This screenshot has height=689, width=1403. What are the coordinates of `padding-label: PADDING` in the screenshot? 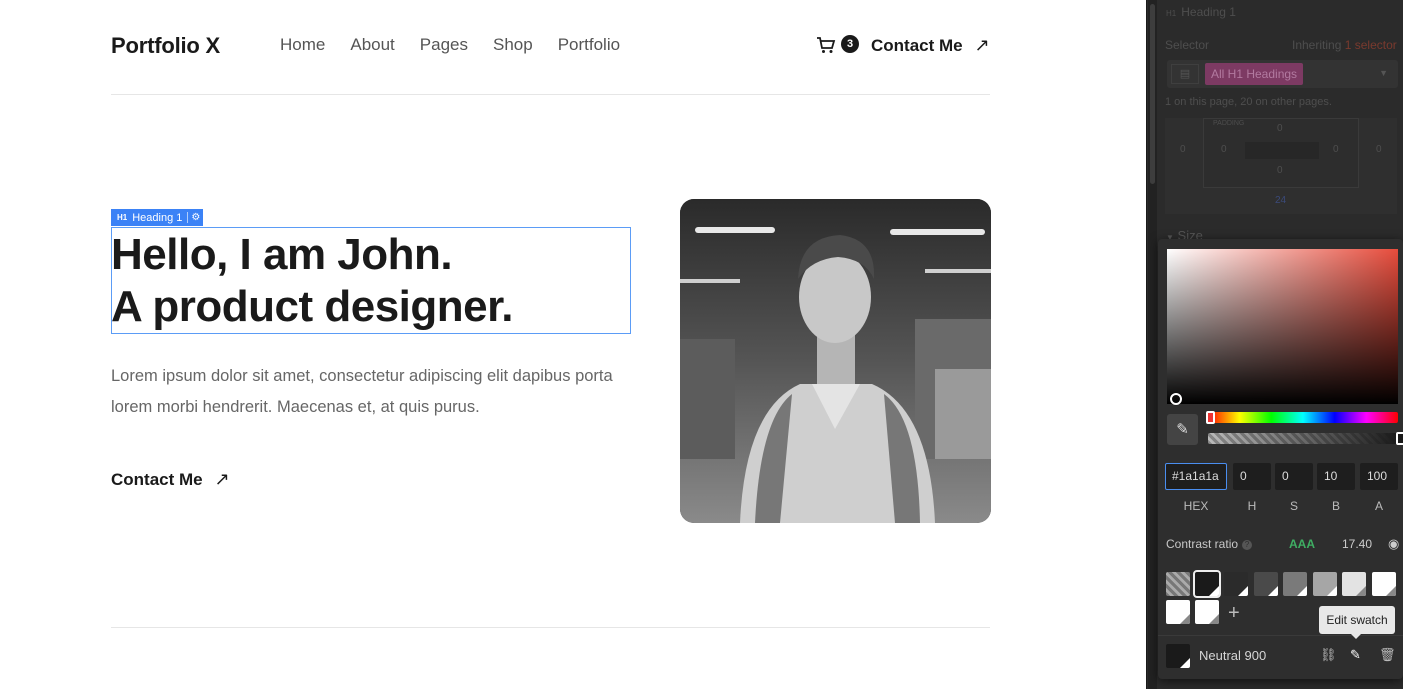 It's located at (1229, 123).